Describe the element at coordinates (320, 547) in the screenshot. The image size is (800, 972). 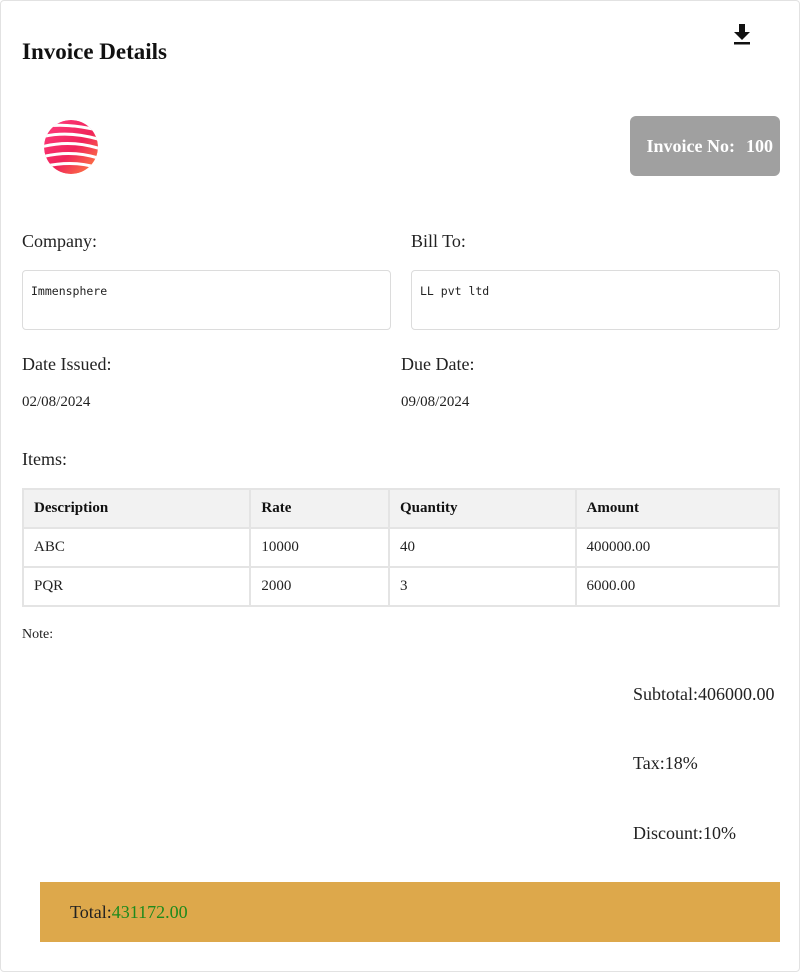
I see `cell-rate: 10000` at that location.